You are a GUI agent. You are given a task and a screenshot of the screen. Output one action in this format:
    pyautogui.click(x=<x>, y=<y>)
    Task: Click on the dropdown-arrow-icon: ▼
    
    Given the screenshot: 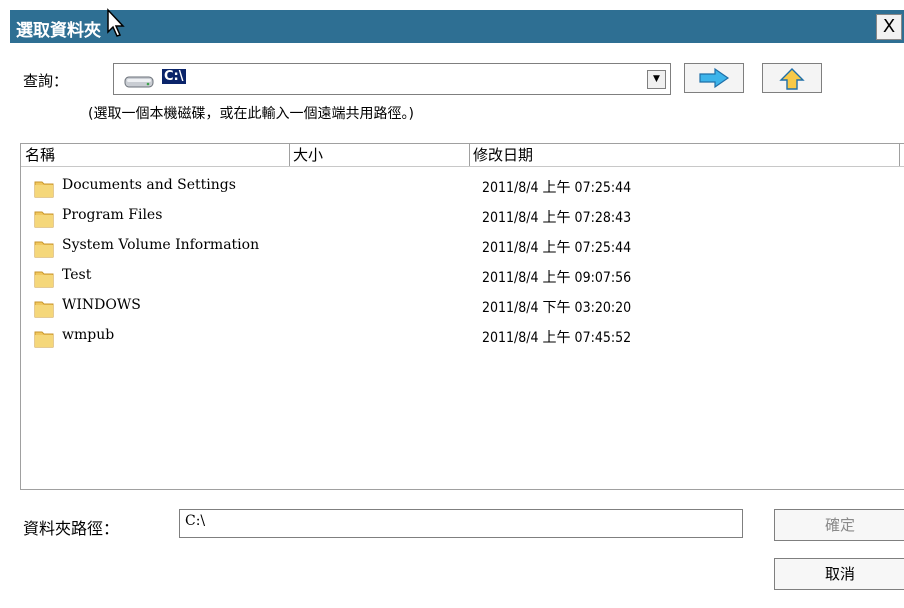 What is the action you would take?
    pyautogui.click(x=656, y=79)
    